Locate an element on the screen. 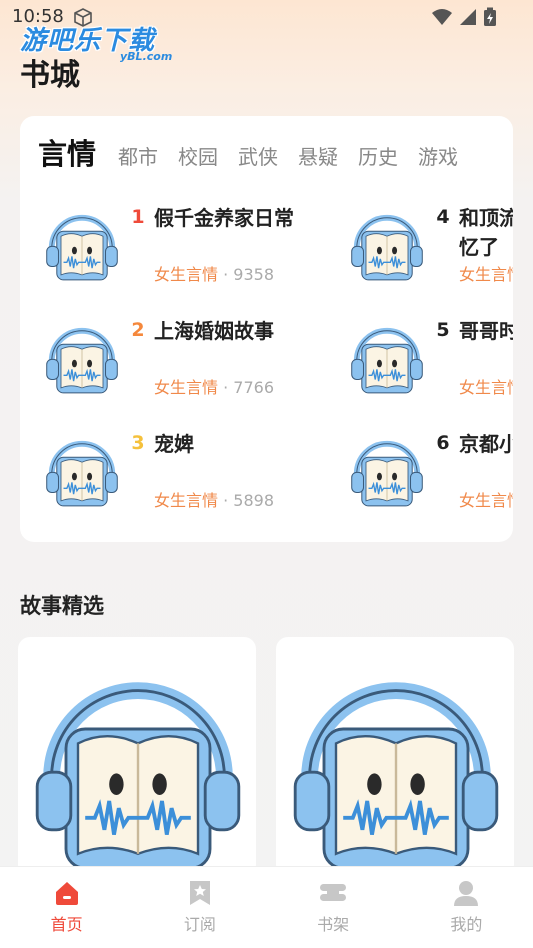 Image resolution: width=533 pixels, height=948 pixels. nav-home: 首页 is located at coordinates (66, 907).